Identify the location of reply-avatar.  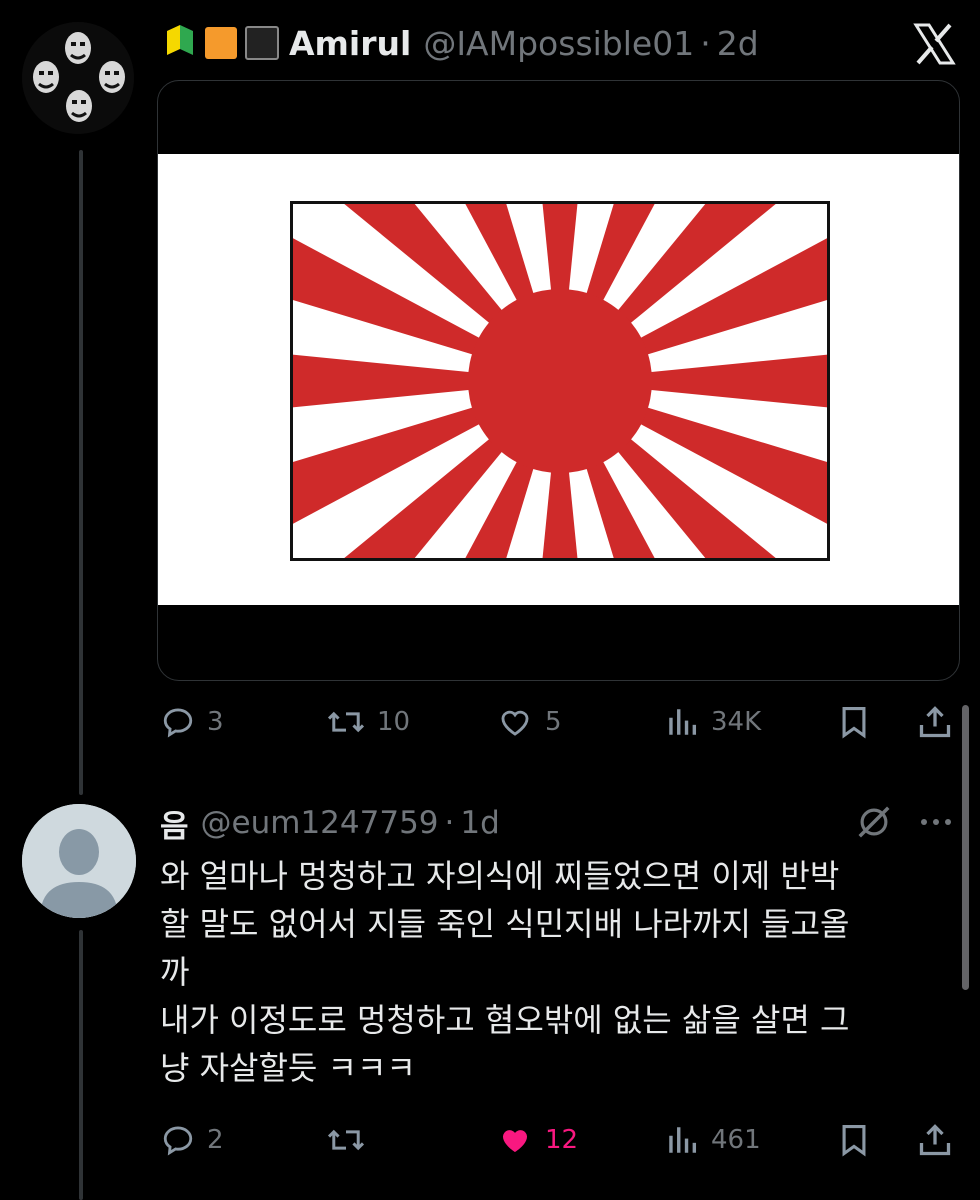
(79, 861).